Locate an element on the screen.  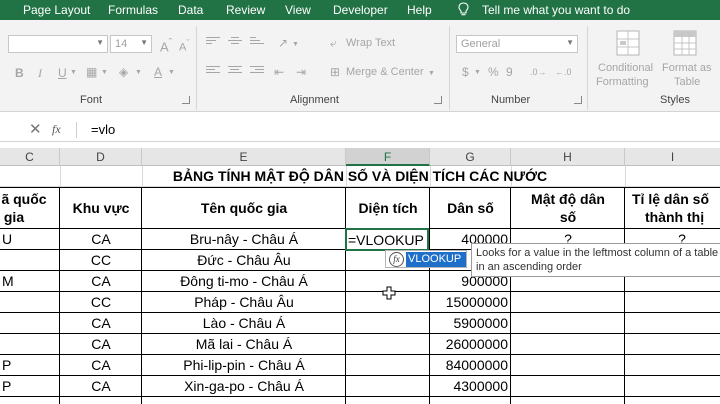
italic-icon: I is located at coordinates (40, 73).